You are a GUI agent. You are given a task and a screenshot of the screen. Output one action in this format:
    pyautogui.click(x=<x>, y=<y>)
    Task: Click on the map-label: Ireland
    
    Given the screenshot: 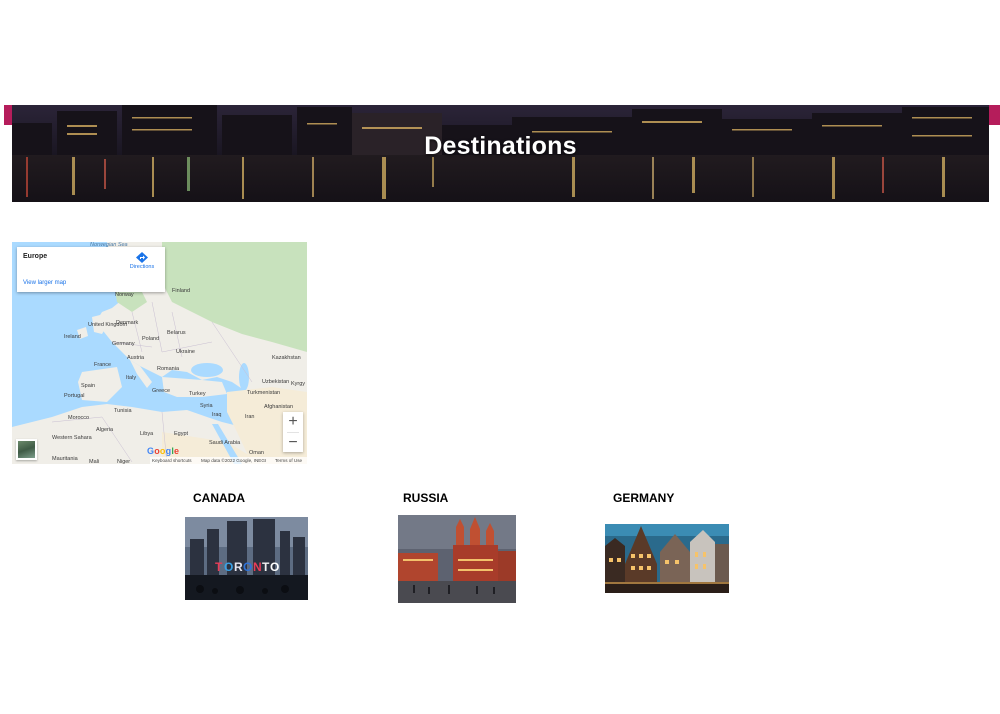 What is the action you would take?
    pyautogui.click(x=72, y=337)
    